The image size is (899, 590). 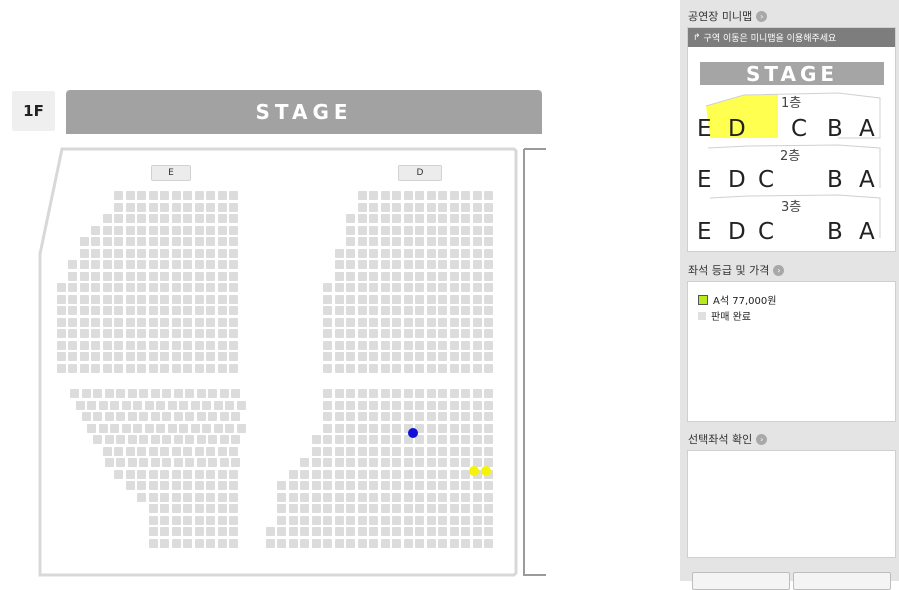 I want to click on bottom-button-left, so click(x=741, y=581).